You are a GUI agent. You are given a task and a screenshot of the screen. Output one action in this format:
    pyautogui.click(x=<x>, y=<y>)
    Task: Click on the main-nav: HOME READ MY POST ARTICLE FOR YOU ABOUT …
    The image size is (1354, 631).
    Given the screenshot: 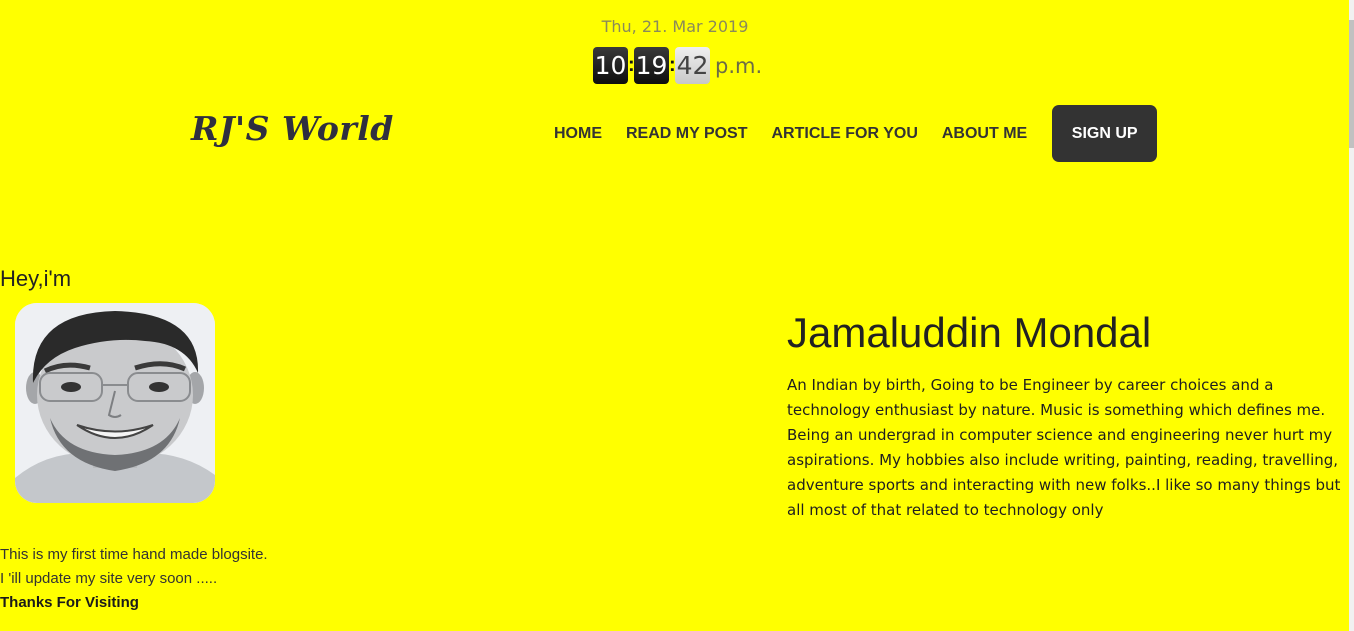 What is the action you would take?
    pyautogui.click(x=850, y=133)
    